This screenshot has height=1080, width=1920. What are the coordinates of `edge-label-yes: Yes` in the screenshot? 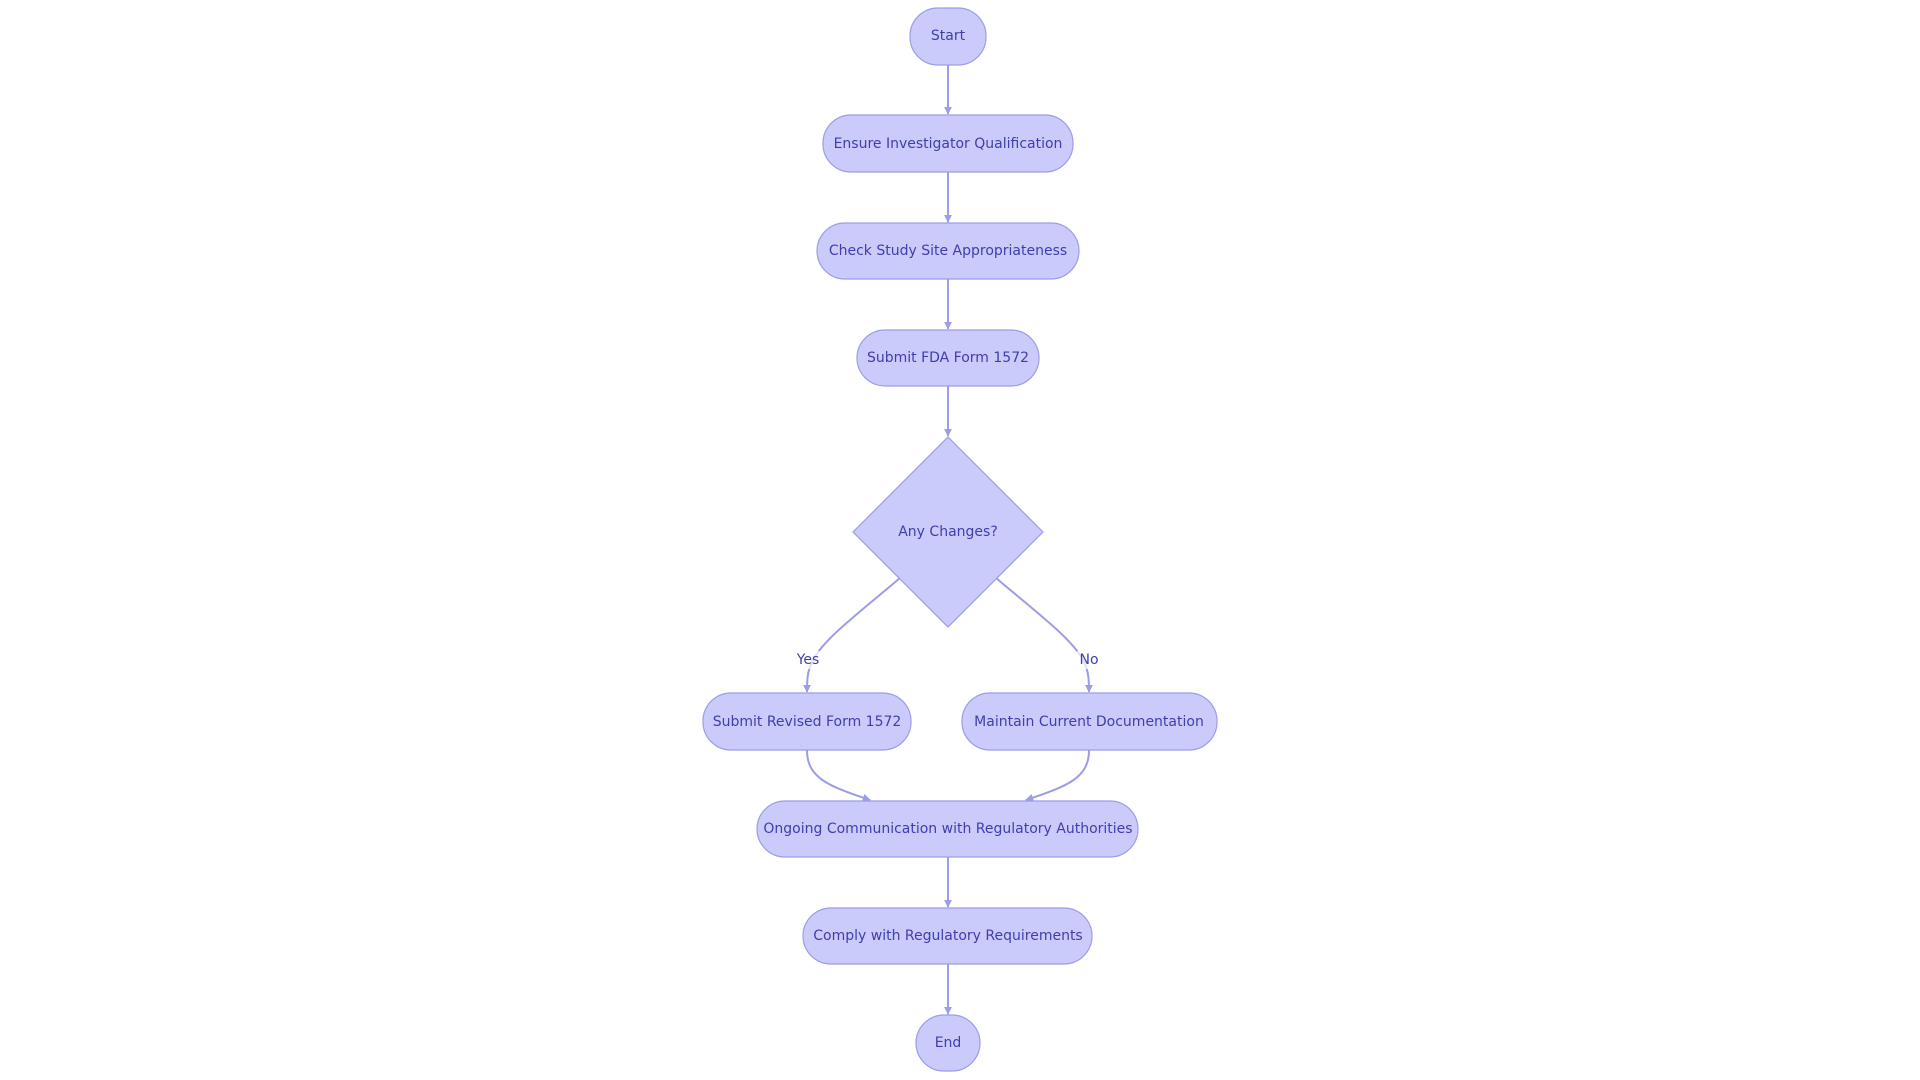 It's located at (807, 660).